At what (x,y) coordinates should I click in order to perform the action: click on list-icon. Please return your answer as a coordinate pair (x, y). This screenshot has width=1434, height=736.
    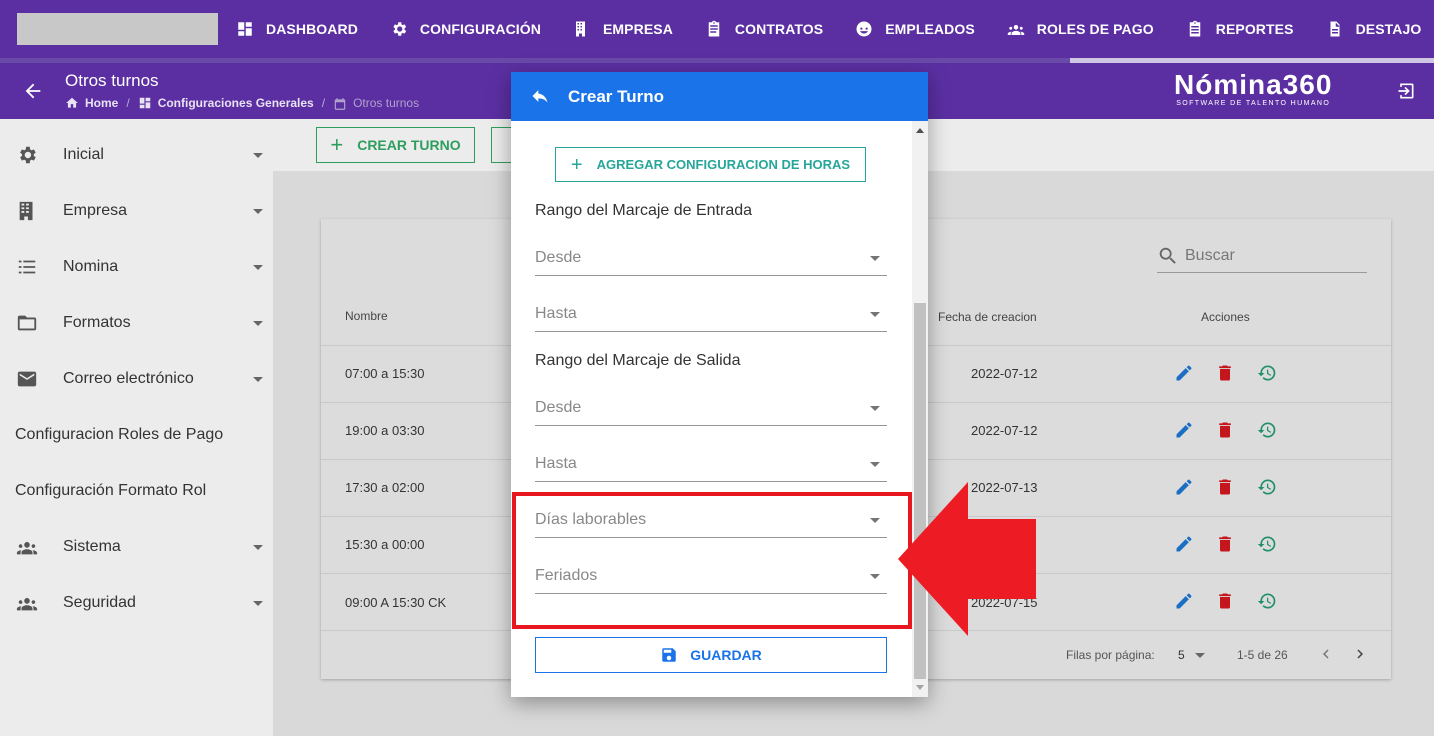
    Looking at the image, I should click on (27, 267).